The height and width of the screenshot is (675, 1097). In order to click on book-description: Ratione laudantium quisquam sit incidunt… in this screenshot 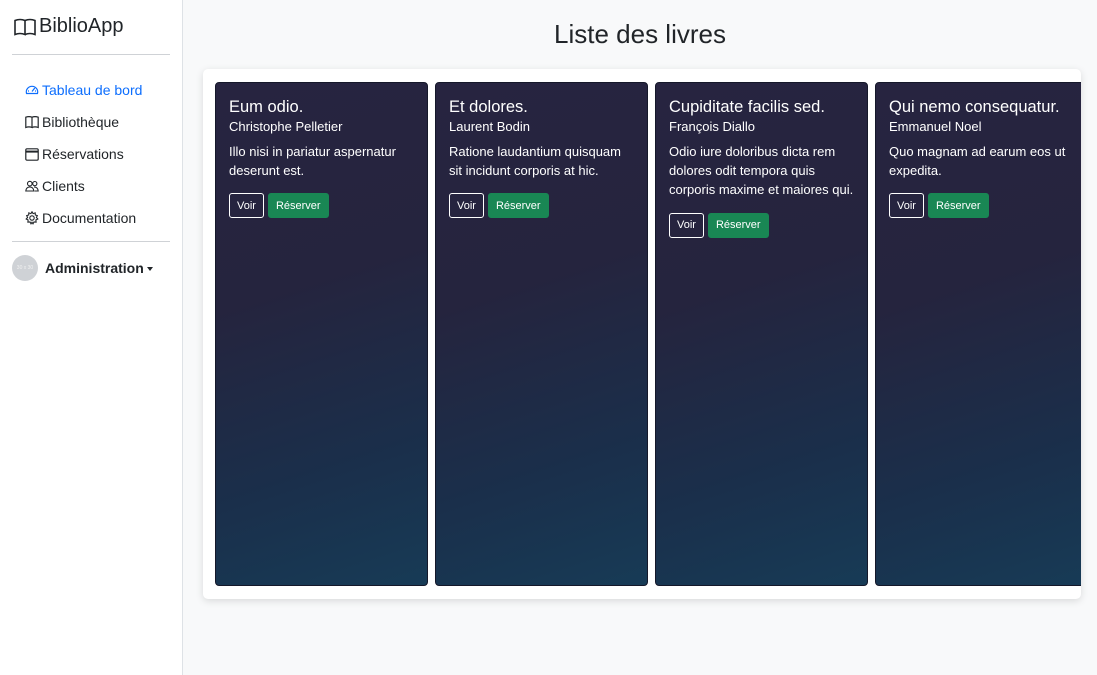, I will do `click(535, 161)`.